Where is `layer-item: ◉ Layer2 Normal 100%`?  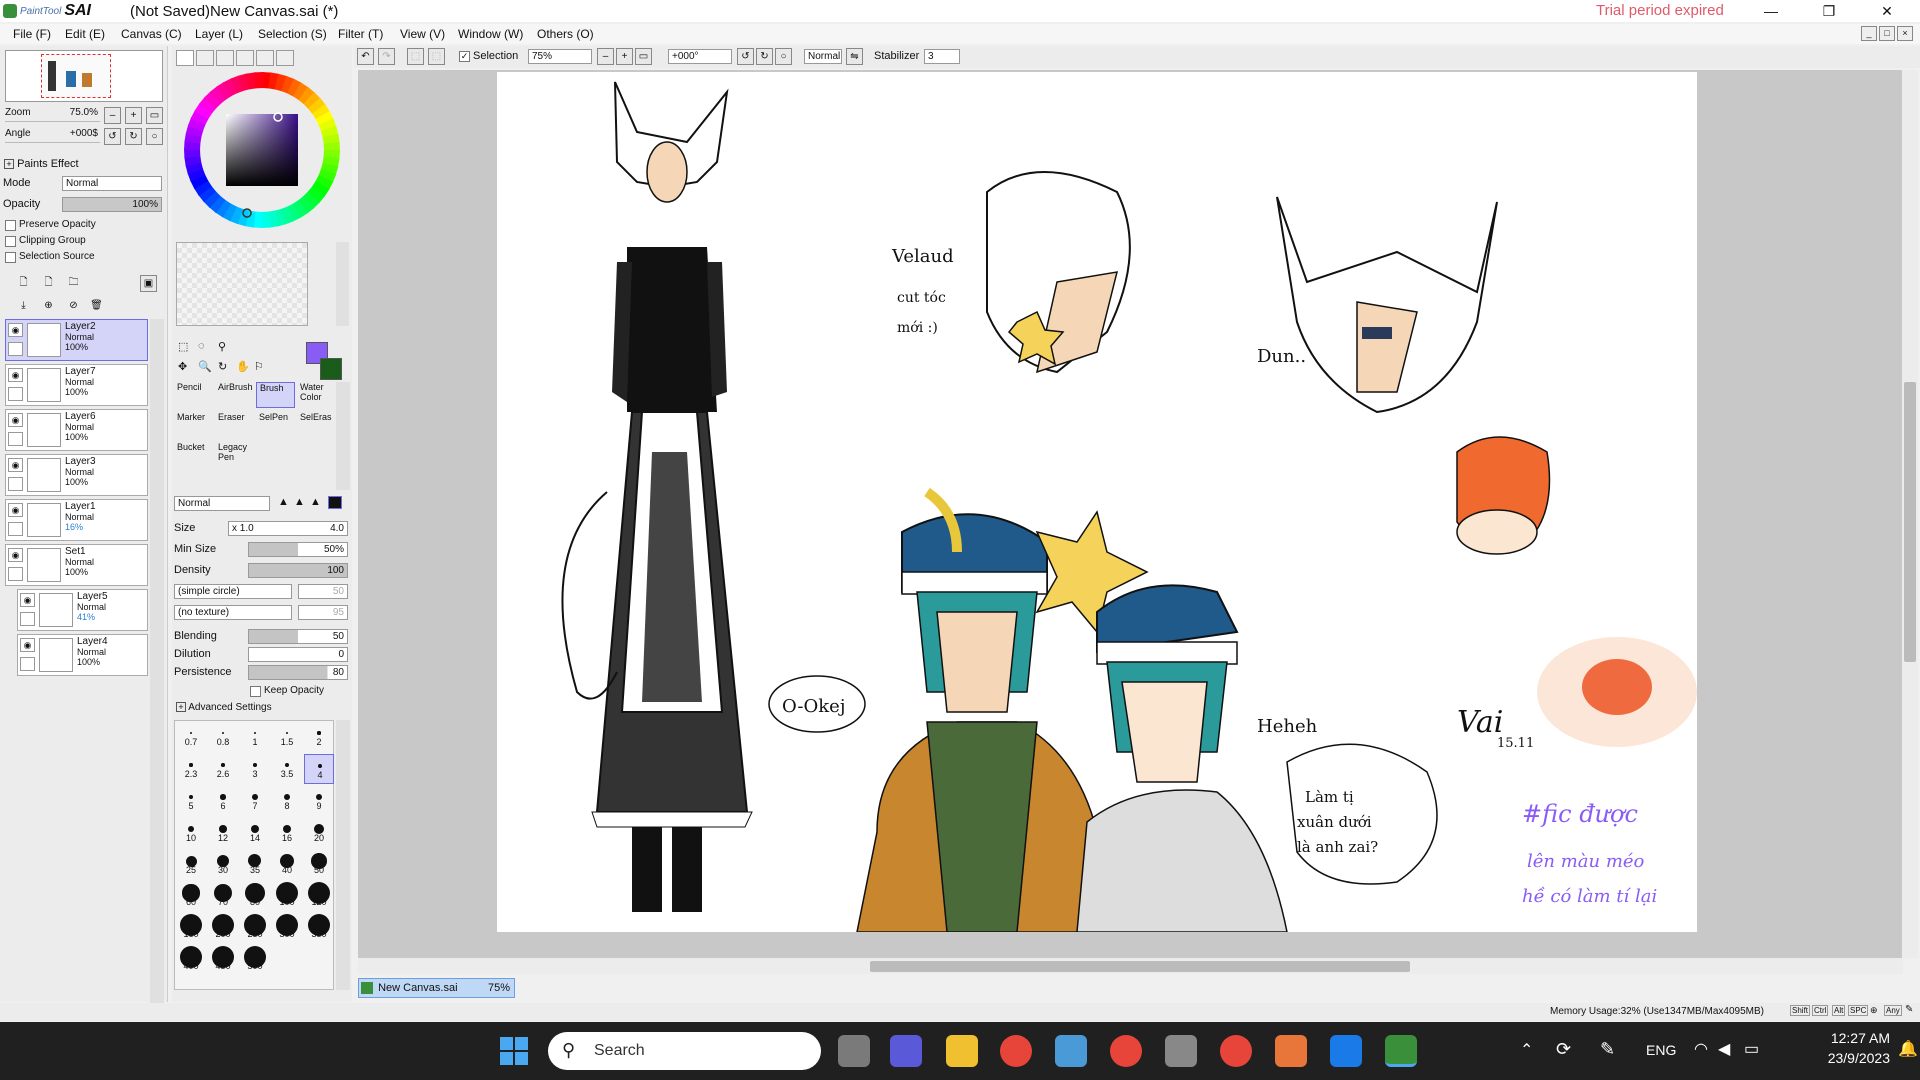
layer-item: ◉ Layer2 Normal 100% is located at coordinates (76, 340).